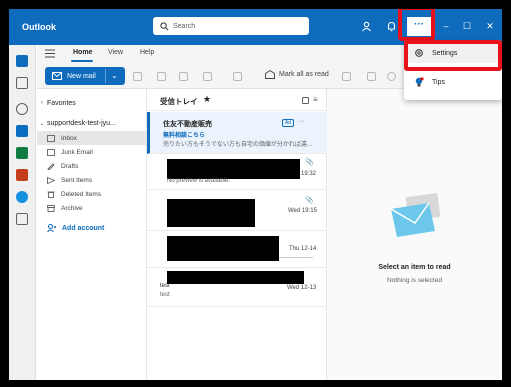 Image resolution: width=511 pixels, height=387 pixels. I want to click on clock-icon, so click(391, 76).